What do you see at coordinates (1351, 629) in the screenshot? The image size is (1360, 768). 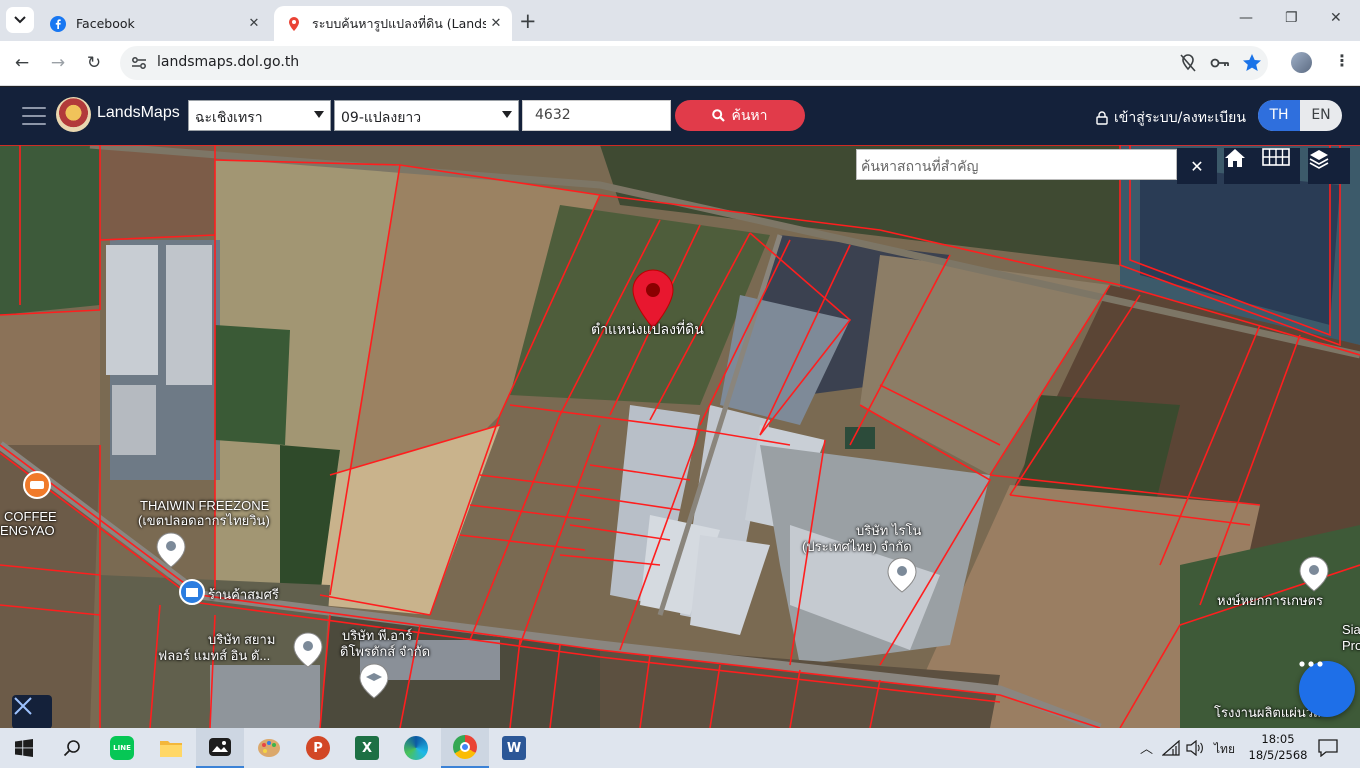 I see `poi-edge-label: Sia` at bounding box center [1351, 629].